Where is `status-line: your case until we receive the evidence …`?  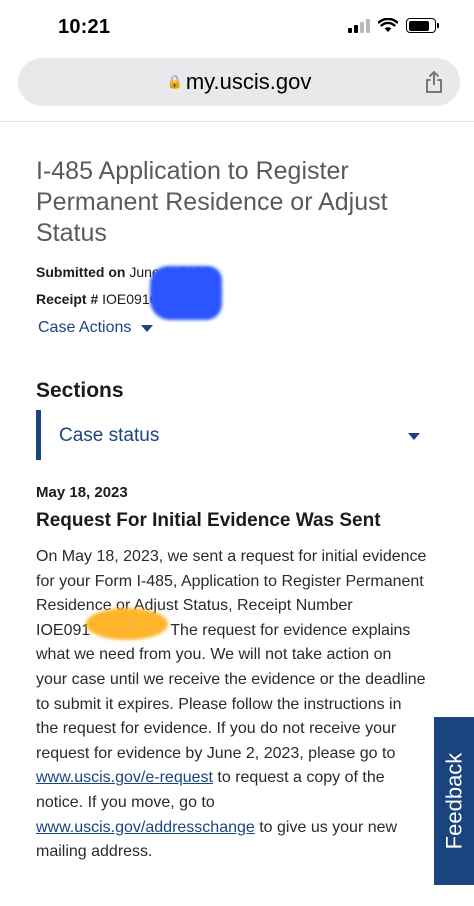 status-line: your case until we receive the evidence … is located at coordinates (231, 679).